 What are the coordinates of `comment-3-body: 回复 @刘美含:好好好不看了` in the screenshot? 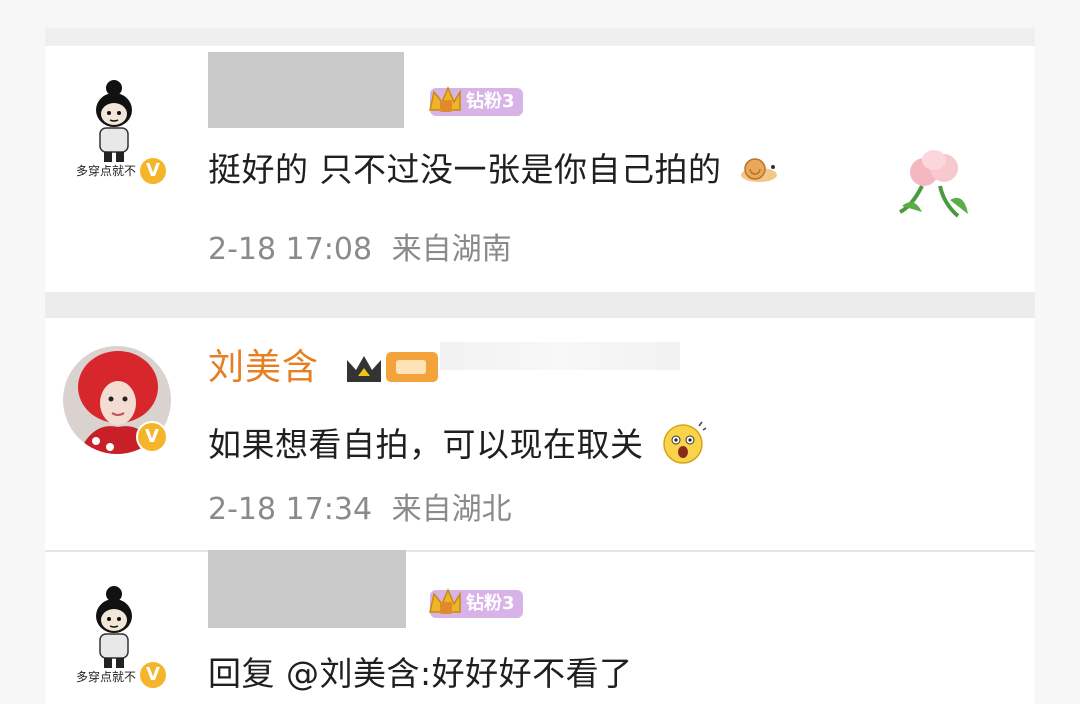 It's located at (420, 673).